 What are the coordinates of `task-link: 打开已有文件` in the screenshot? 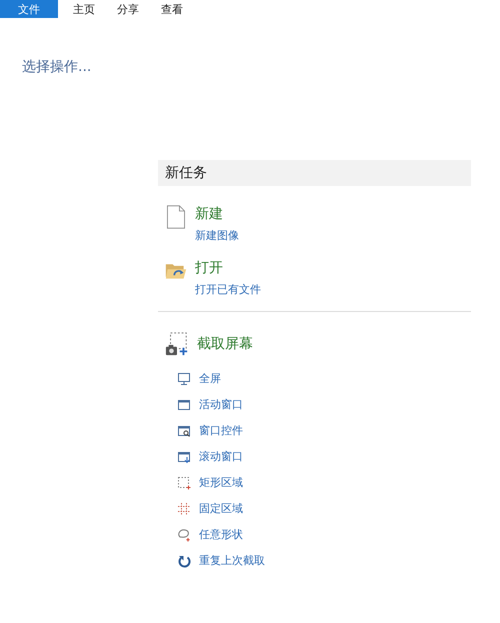 It's located at (228, 289).